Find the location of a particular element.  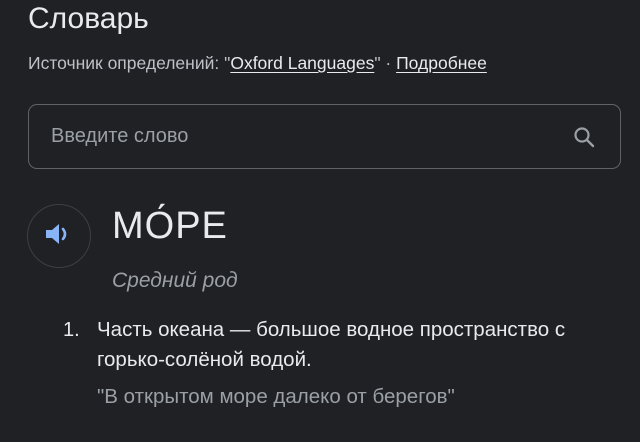

sense-example: "В открытом море далеко от берегов" is located at coordinates (276, 396).